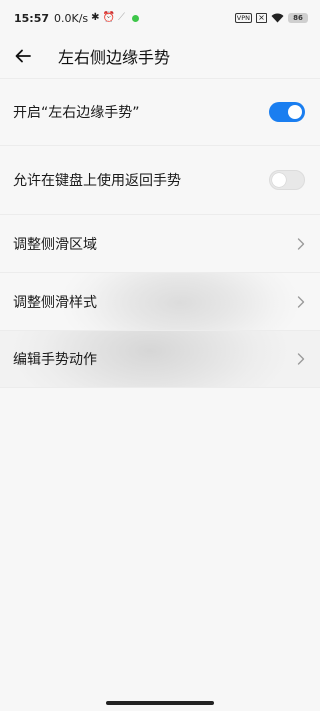 The width and height of the screenshot is (320, 711). Describe the element at coordinates (261, 18) in the screenshot. I see `no-sim-icon: ×` at that location.